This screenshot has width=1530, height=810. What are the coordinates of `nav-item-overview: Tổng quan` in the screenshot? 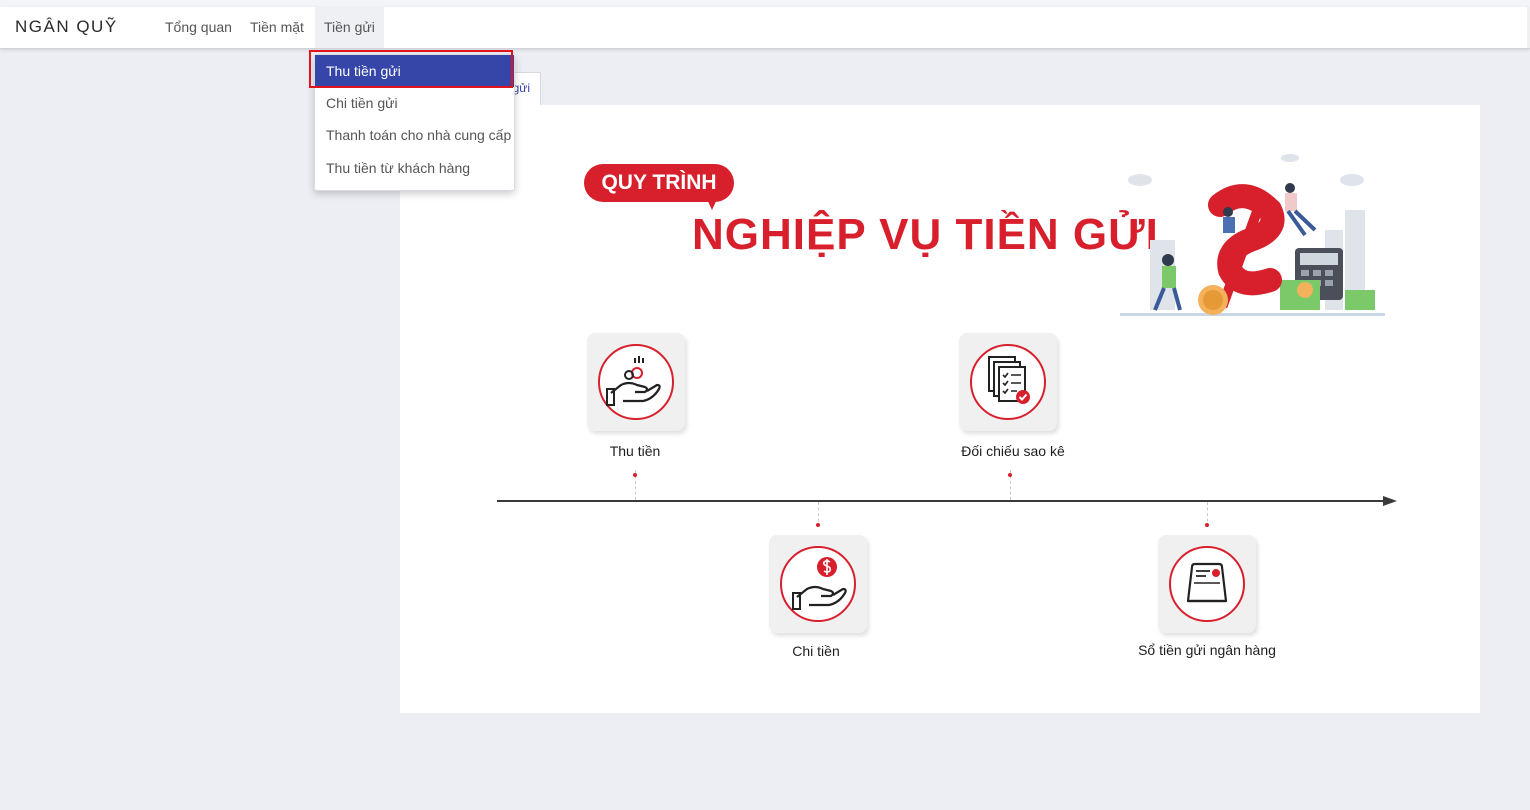 It's located at (198, 27).